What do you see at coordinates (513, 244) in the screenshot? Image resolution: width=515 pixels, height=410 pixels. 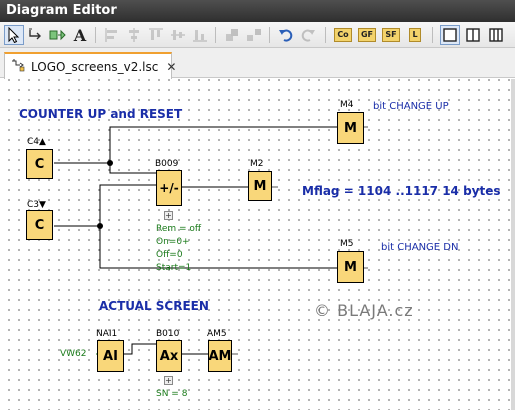 I see `vertical-scrollbar` at bounding box center [513, 244].